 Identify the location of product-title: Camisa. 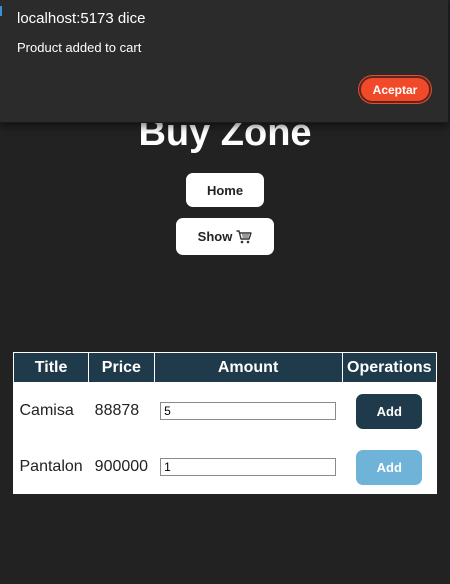
(46, 410).